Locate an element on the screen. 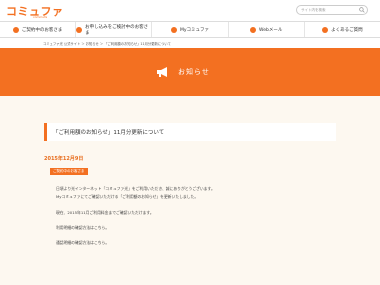  article-paragraph: Myコミュファにてご確認いただける「ご利用額のお知らせ」を更新いたしました。 is located at coordinates (127, 196).